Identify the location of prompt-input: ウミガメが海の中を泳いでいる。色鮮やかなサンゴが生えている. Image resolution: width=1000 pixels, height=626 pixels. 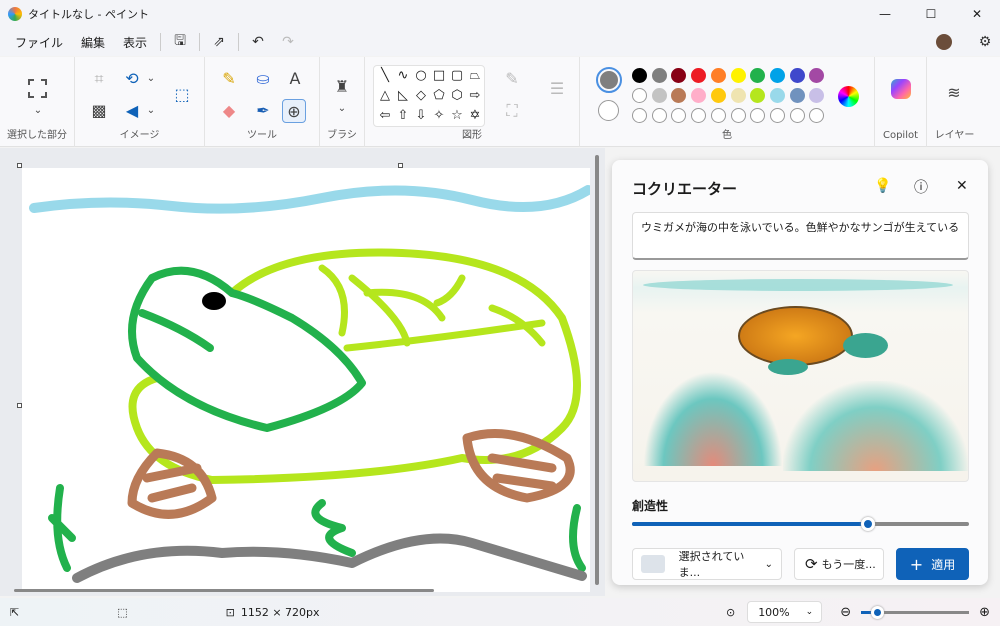
(800, 236).